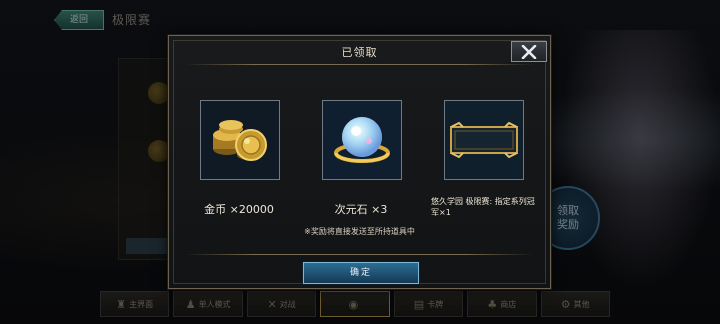 This screenshot has height=324, width=720. Describe the element at coordinates (483, 207) in the screenshot. I see `reward-label-frame: 悠久学园 极限赛: 指定系列冠军×1` at that location.